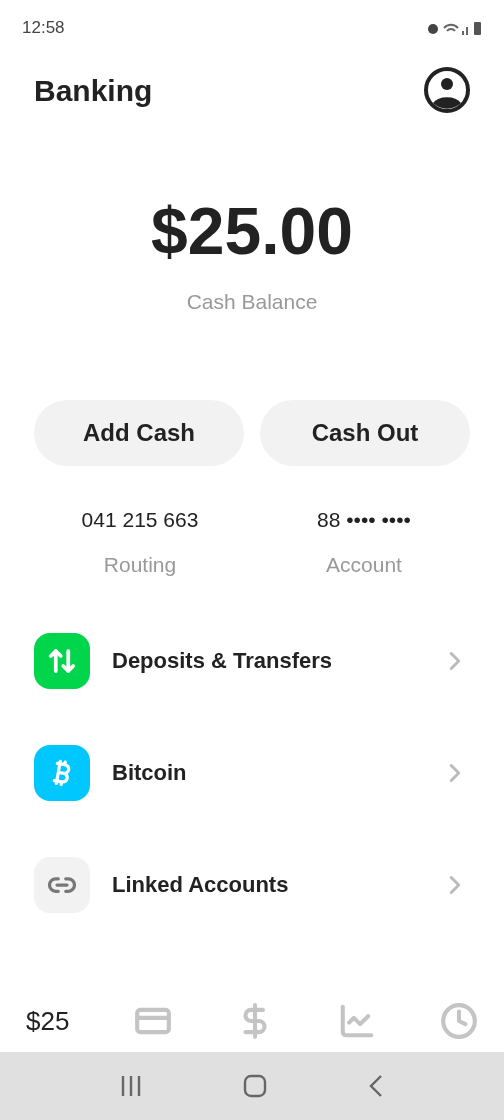 This screenshot has width=504, height=1120. I want to click on action-button: Cash Out, so click(365, 432).